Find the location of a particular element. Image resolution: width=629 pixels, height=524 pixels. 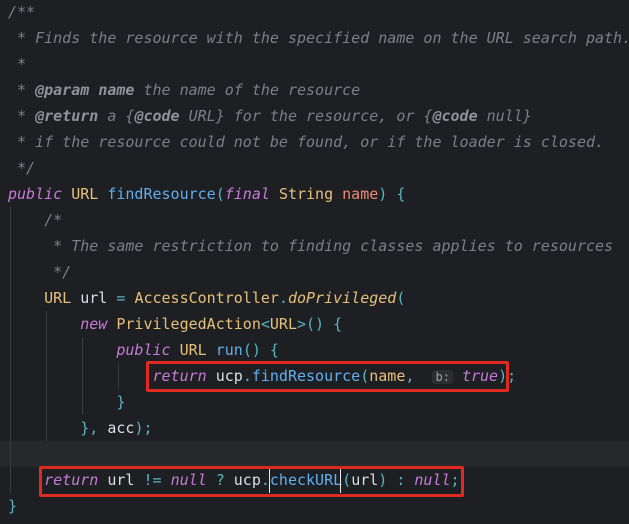

code-token: ); is located at coordinates (143, 428).